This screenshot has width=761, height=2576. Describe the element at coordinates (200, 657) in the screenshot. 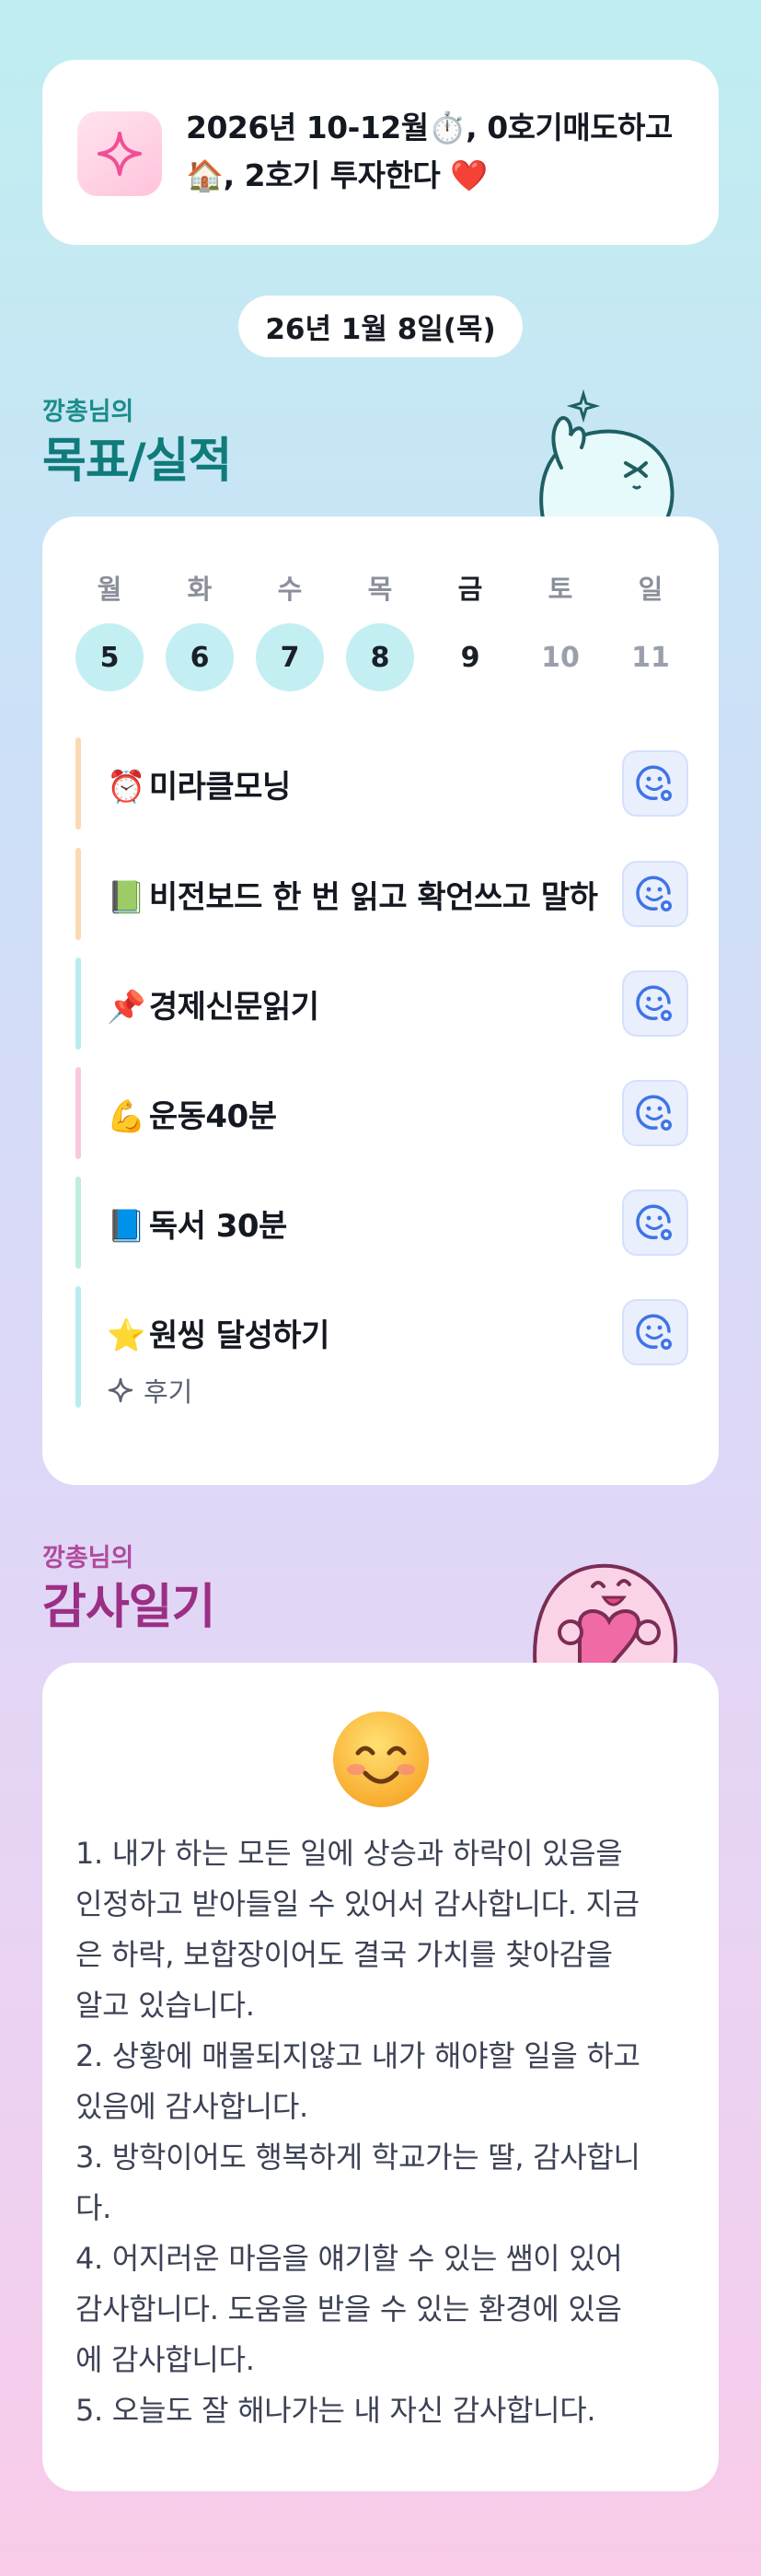

I see `day-6: 6` at that location.